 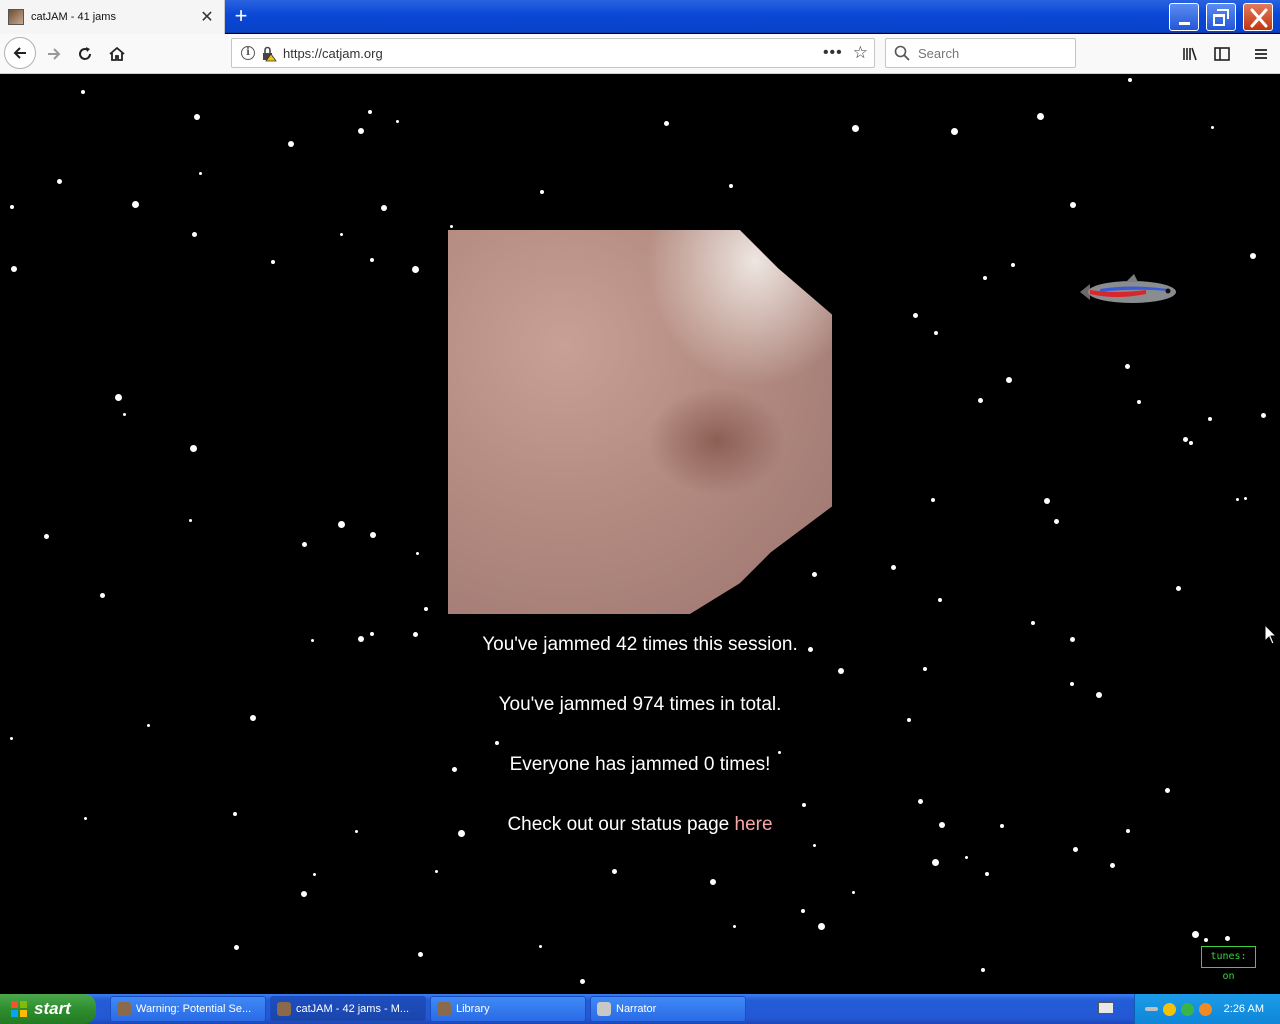 I want to click on start-button: start, so click(x=48, y=1009).